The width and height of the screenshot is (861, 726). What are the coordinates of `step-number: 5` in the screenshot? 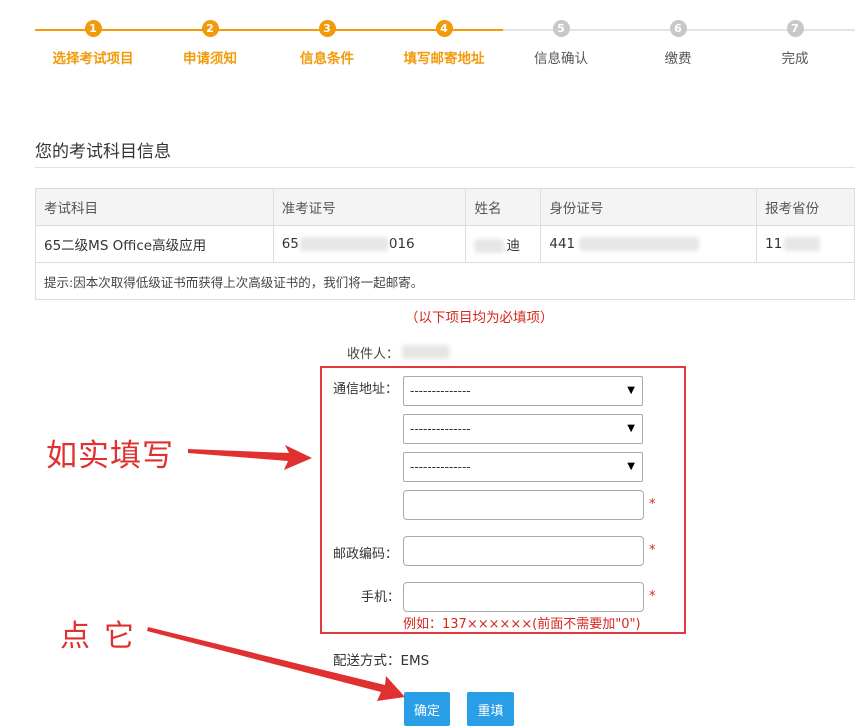 It's located at (561, 28).